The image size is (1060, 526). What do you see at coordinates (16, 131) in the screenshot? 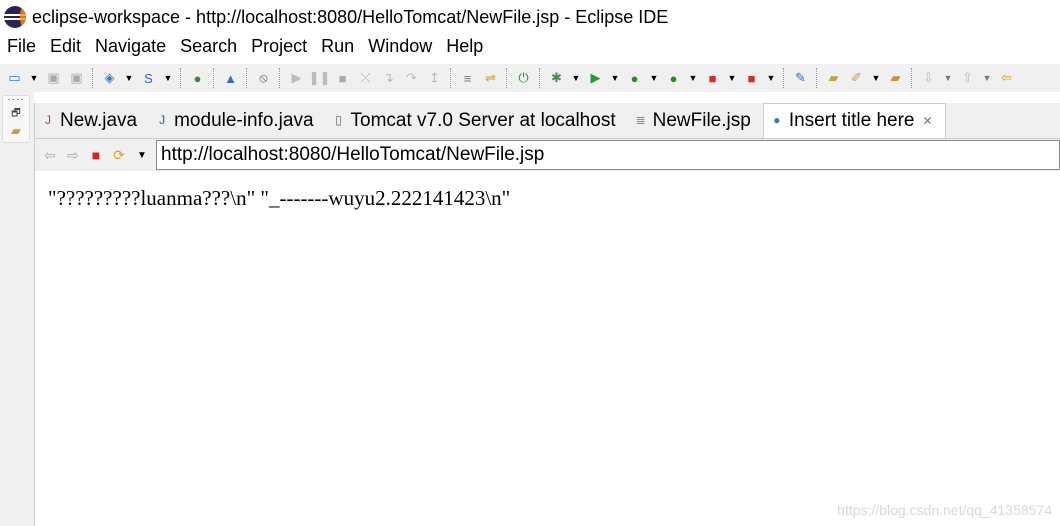
I see `package-explorer-icon: ▰` at bounding box center [16, 131].